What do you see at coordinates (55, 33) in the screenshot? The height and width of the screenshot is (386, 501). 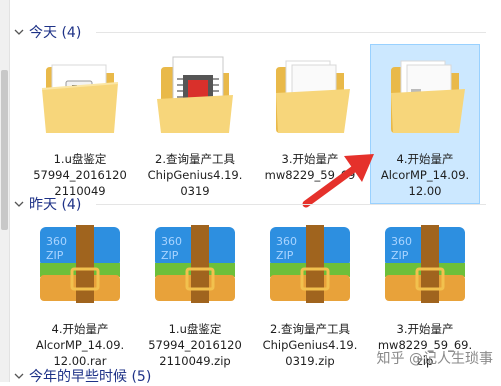 I see `group-title: 今天 (4)` at bounding box center [55, 33].